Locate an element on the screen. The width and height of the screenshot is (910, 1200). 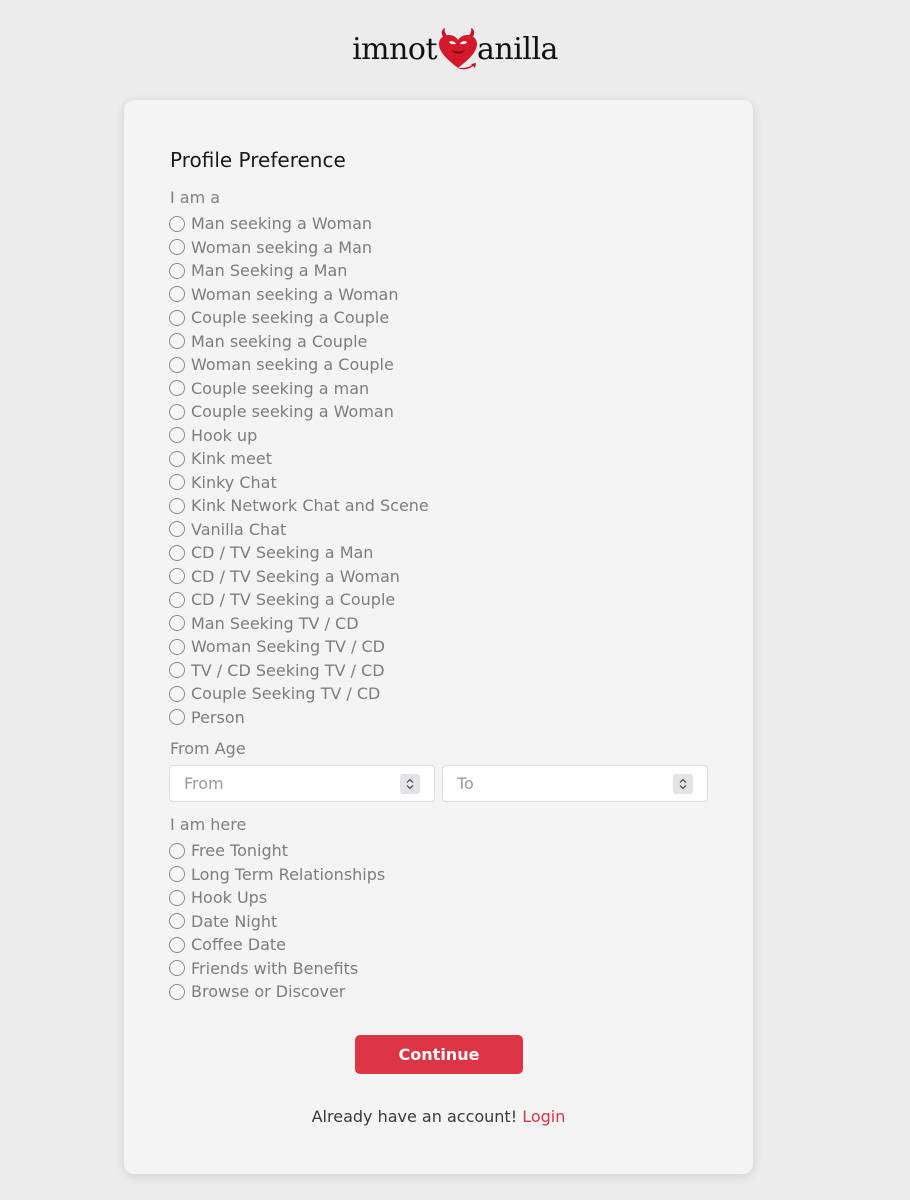
iam-option: Couple Seeking TV / CD is located at coordinates (299, 694).